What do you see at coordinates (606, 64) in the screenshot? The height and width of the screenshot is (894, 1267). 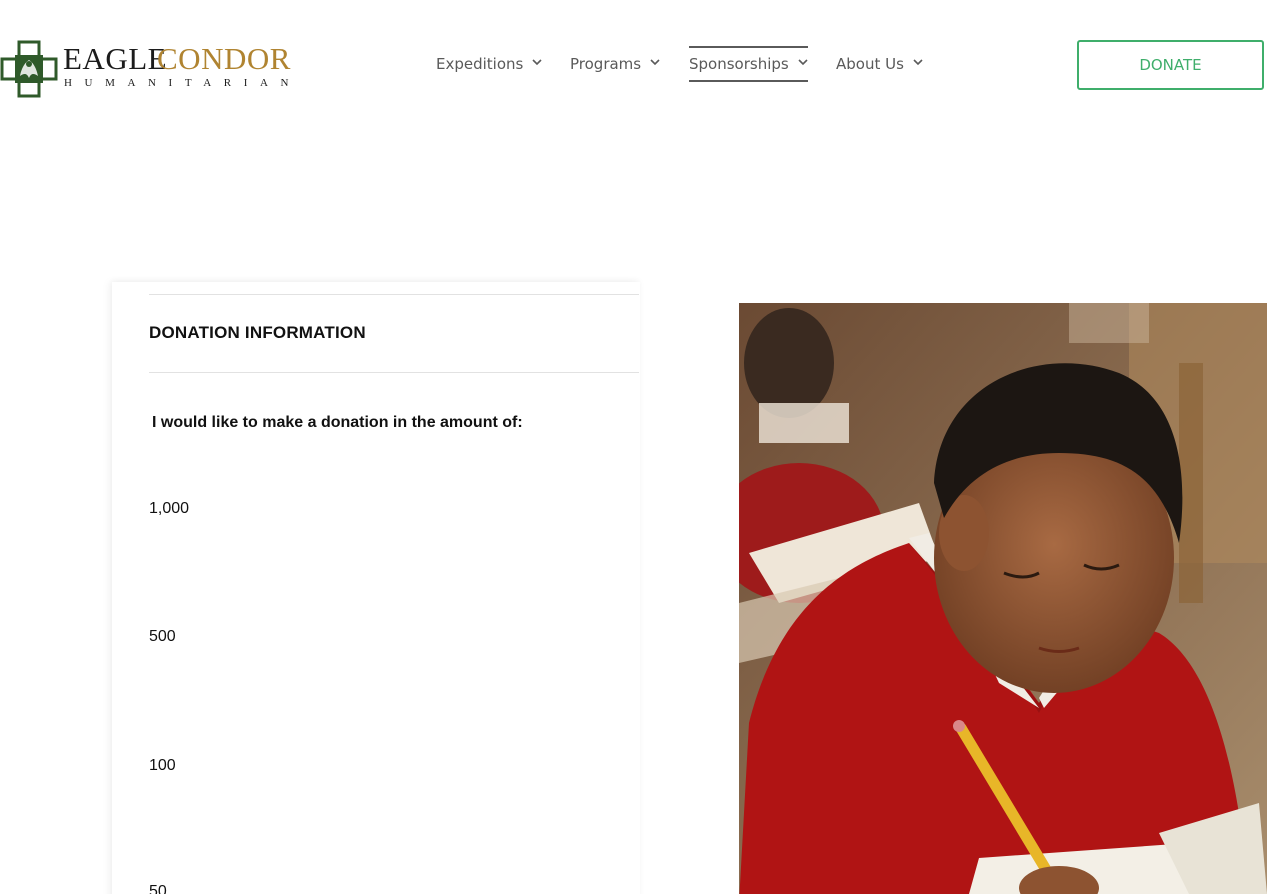 I see `nav-item-label: Programs` at bounding box center [606, 64].